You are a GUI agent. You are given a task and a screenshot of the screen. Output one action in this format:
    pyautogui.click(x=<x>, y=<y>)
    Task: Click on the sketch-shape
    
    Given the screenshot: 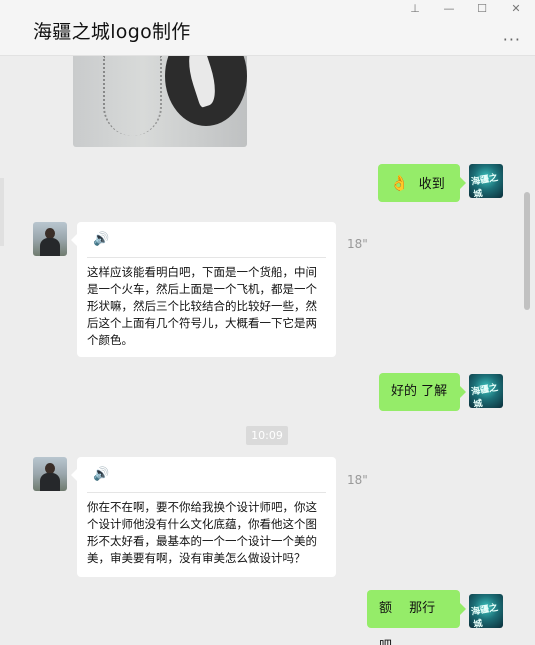 What is the action you would take?
    pyautogui.click(x=132, y=96)
    